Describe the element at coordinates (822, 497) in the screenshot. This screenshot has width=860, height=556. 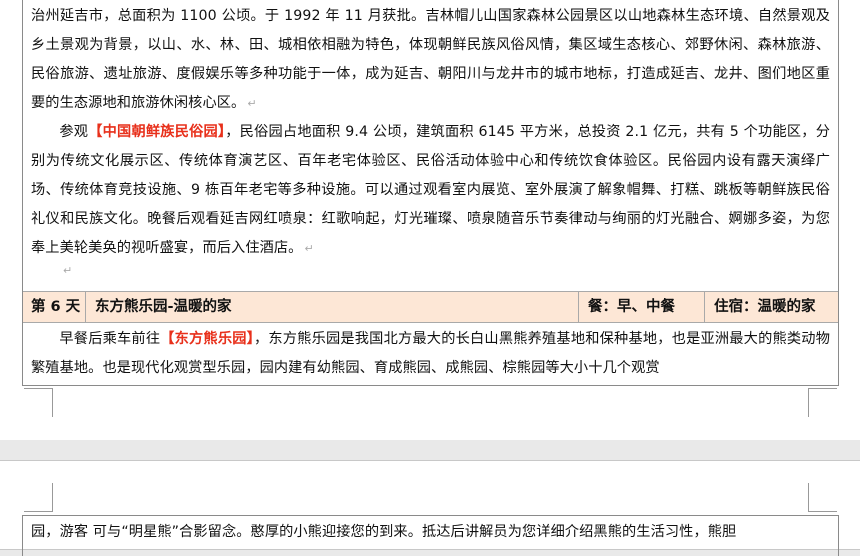
I see `crop-mark-top-right` at that location.